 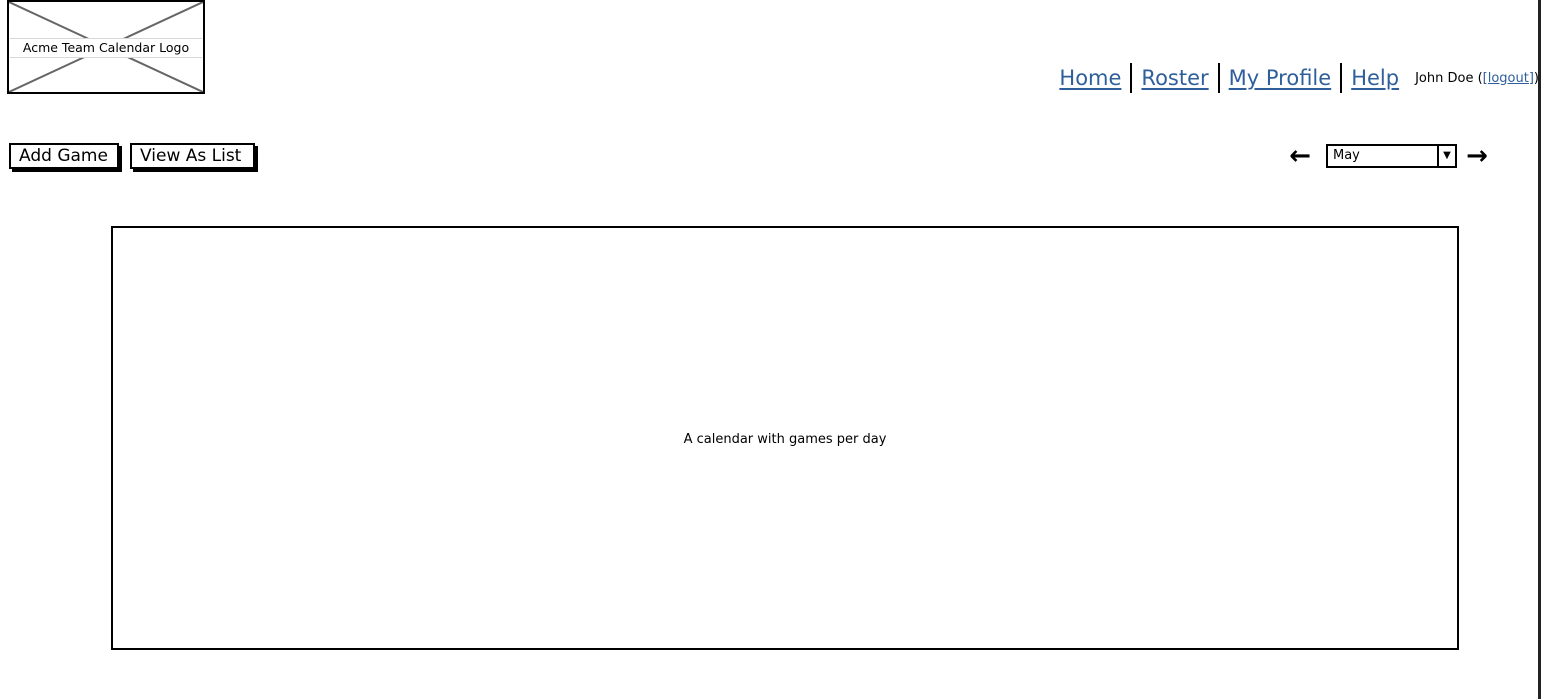 I want to click on nav-roster-link: Roster, so click(x=1174, y=78).